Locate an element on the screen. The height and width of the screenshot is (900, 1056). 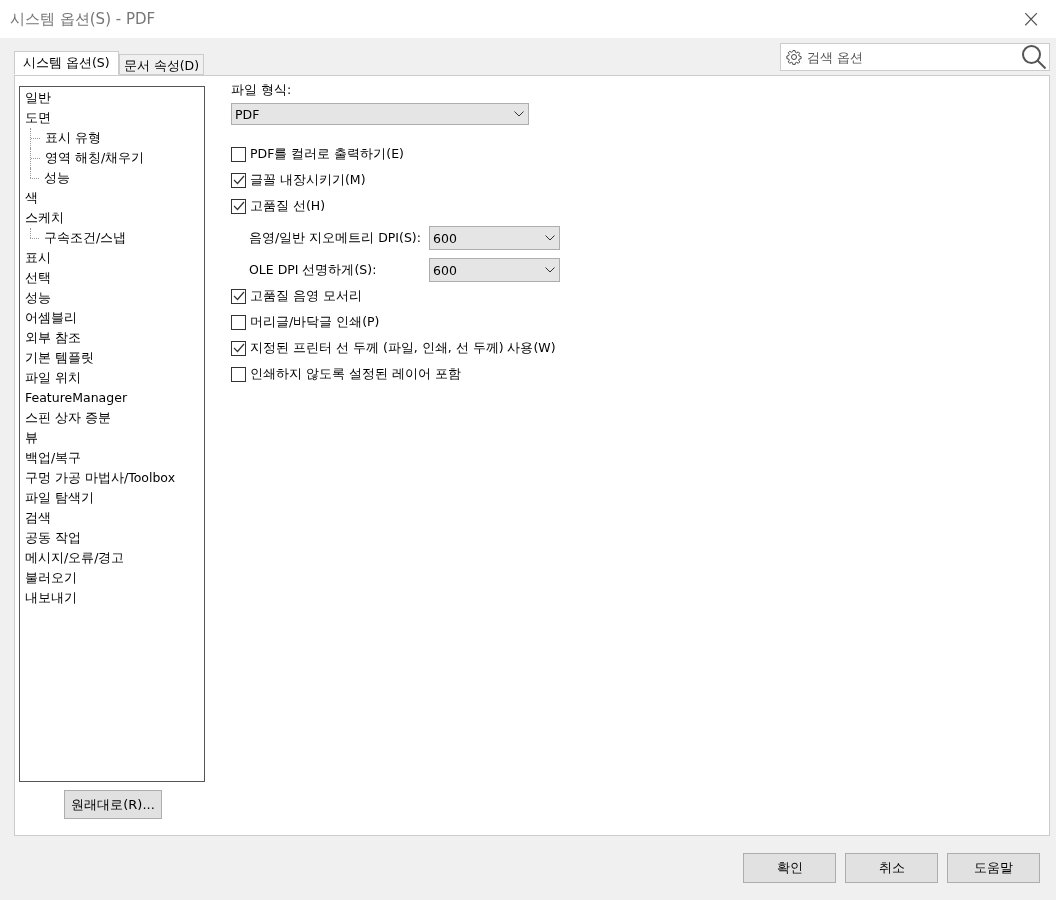
tree-item: 색 is located at coordinates (31, 198).